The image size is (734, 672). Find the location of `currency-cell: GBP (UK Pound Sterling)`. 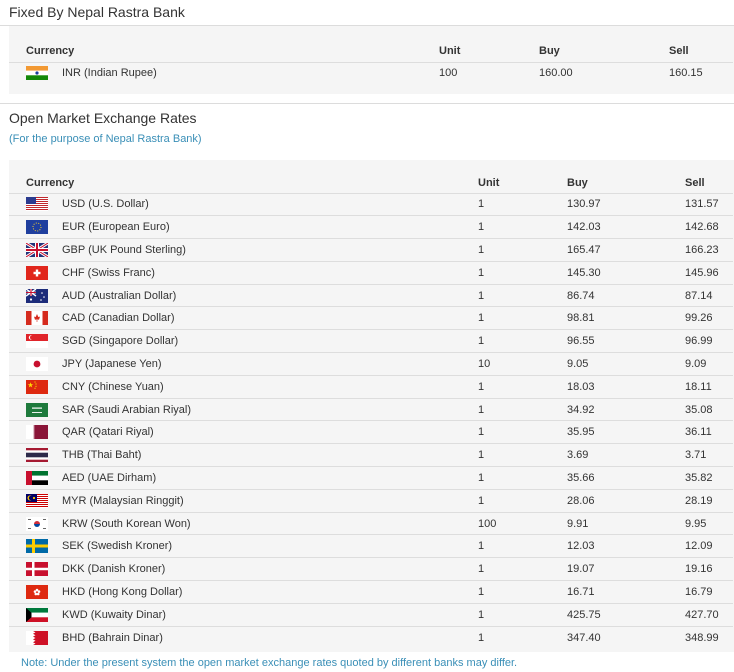

currency-cell: GBP (UK Pound Sterling) is located at coordinates (243, 250).